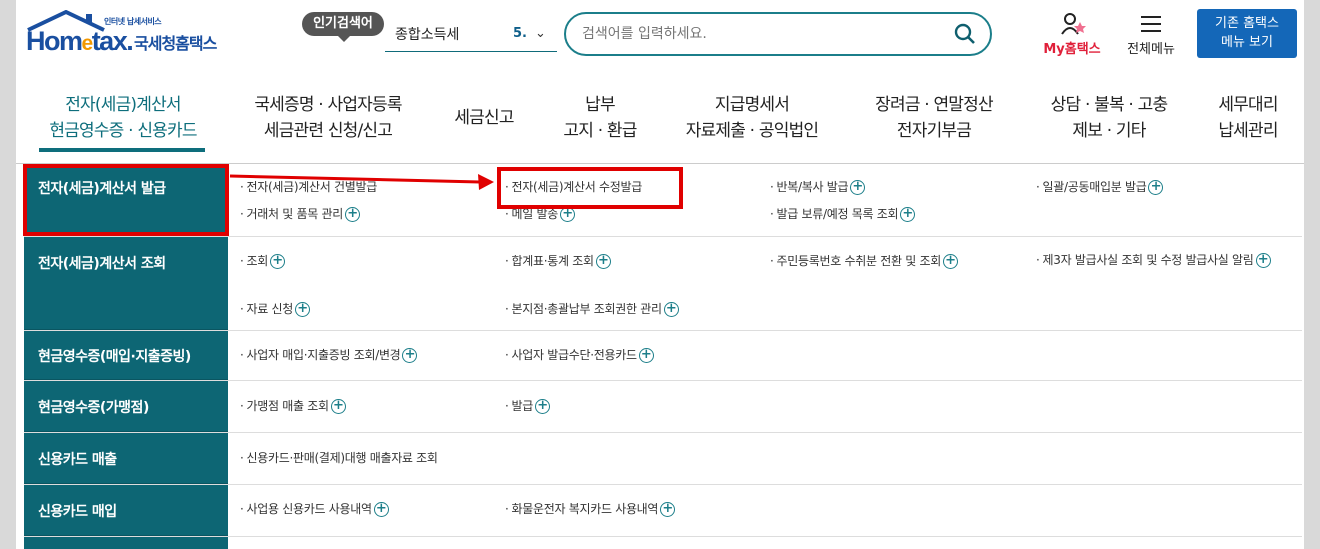 The image size is (1320, 549). I want to click on menu-link: · 거래처 및 품목 관리 +, so click(300, 213).